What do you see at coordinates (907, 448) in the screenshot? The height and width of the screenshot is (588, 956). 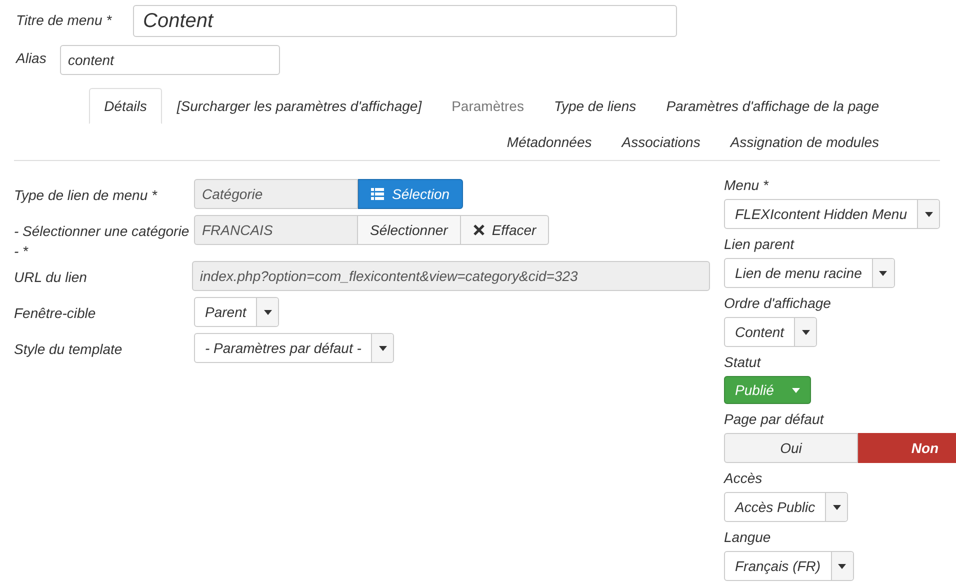 I see `toggle-option: Non` at bounding box center [907, 448].